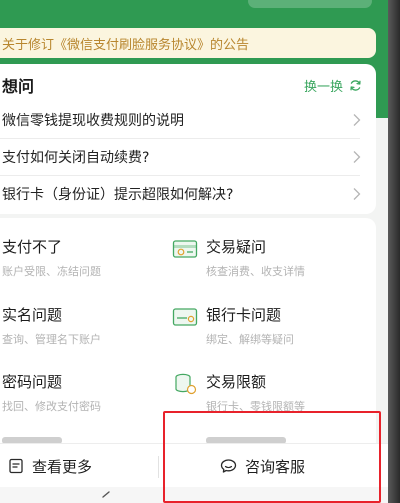  Describe the element at coordinates (93, 121) in the screenshot. I see `faq-item-label: 微信零钱提现收费规则的说明` at that location.